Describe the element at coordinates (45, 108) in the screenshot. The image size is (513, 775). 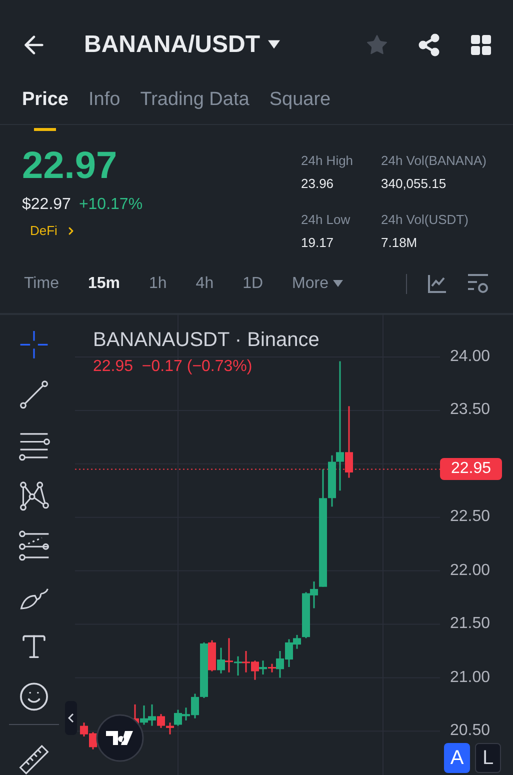
I see `tab: Price` at that location.